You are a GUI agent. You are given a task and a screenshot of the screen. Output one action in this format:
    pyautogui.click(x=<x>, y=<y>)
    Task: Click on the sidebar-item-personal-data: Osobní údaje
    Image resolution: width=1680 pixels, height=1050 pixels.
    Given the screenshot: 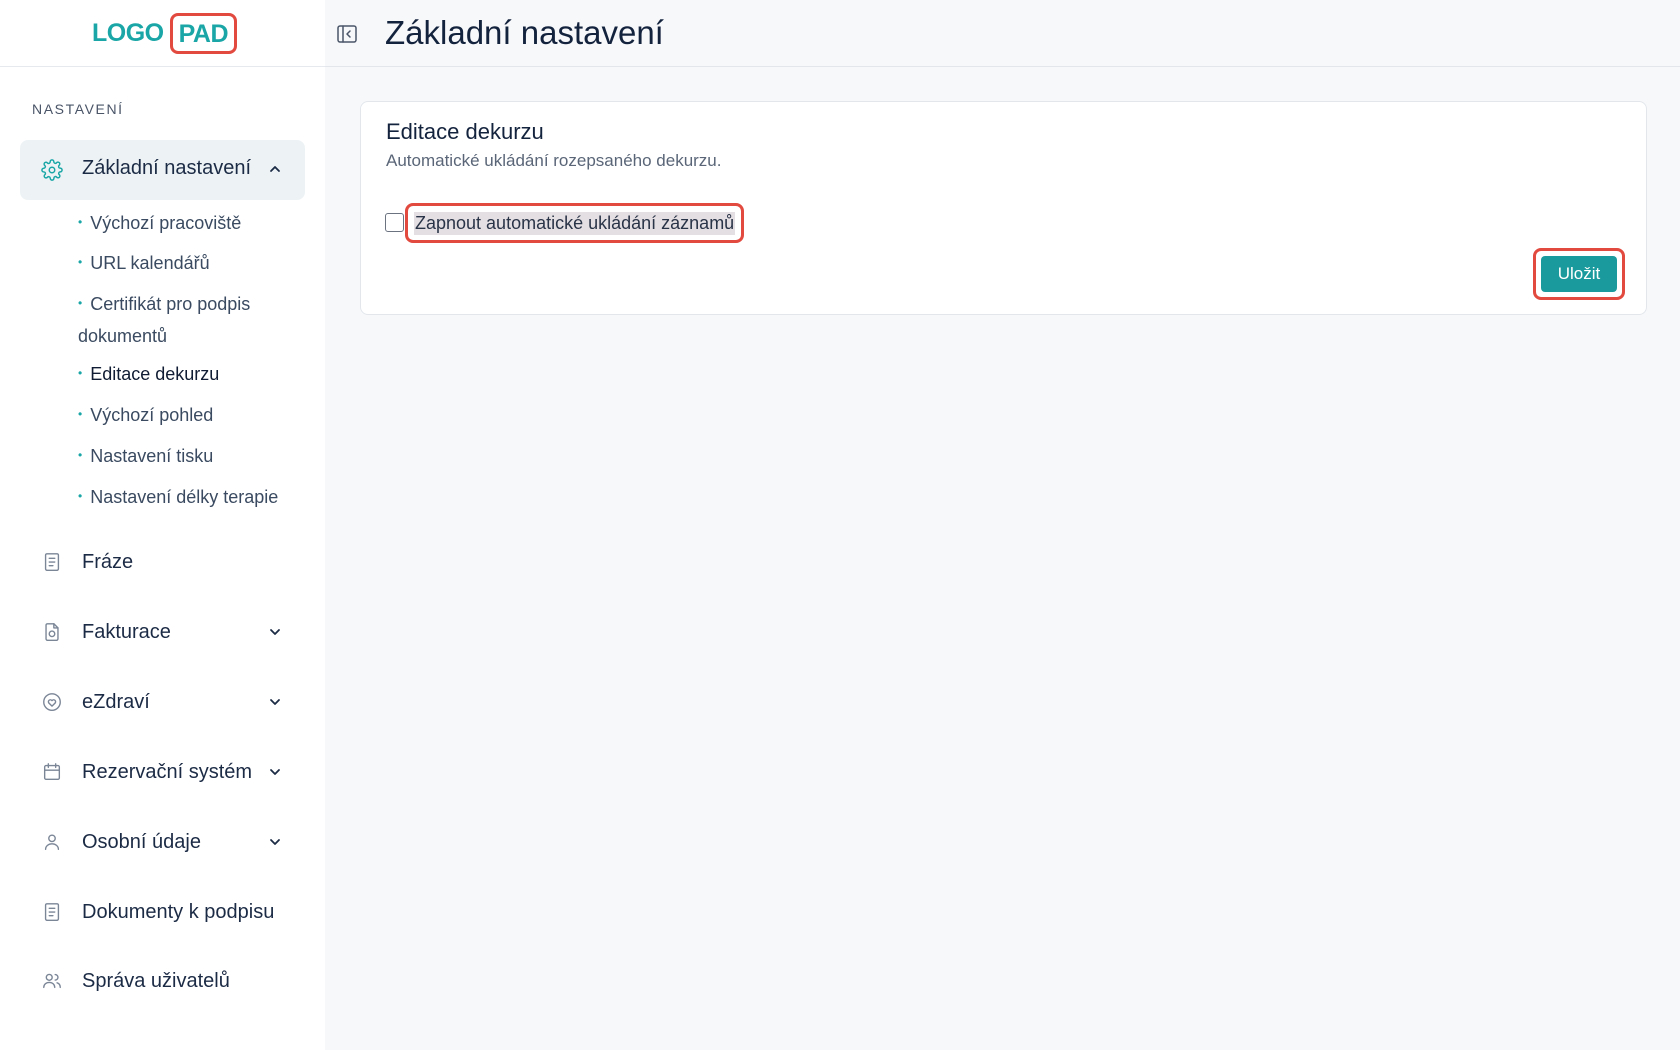 What is the action you would take?
    pyautogui.click(x=162, y=842)
    